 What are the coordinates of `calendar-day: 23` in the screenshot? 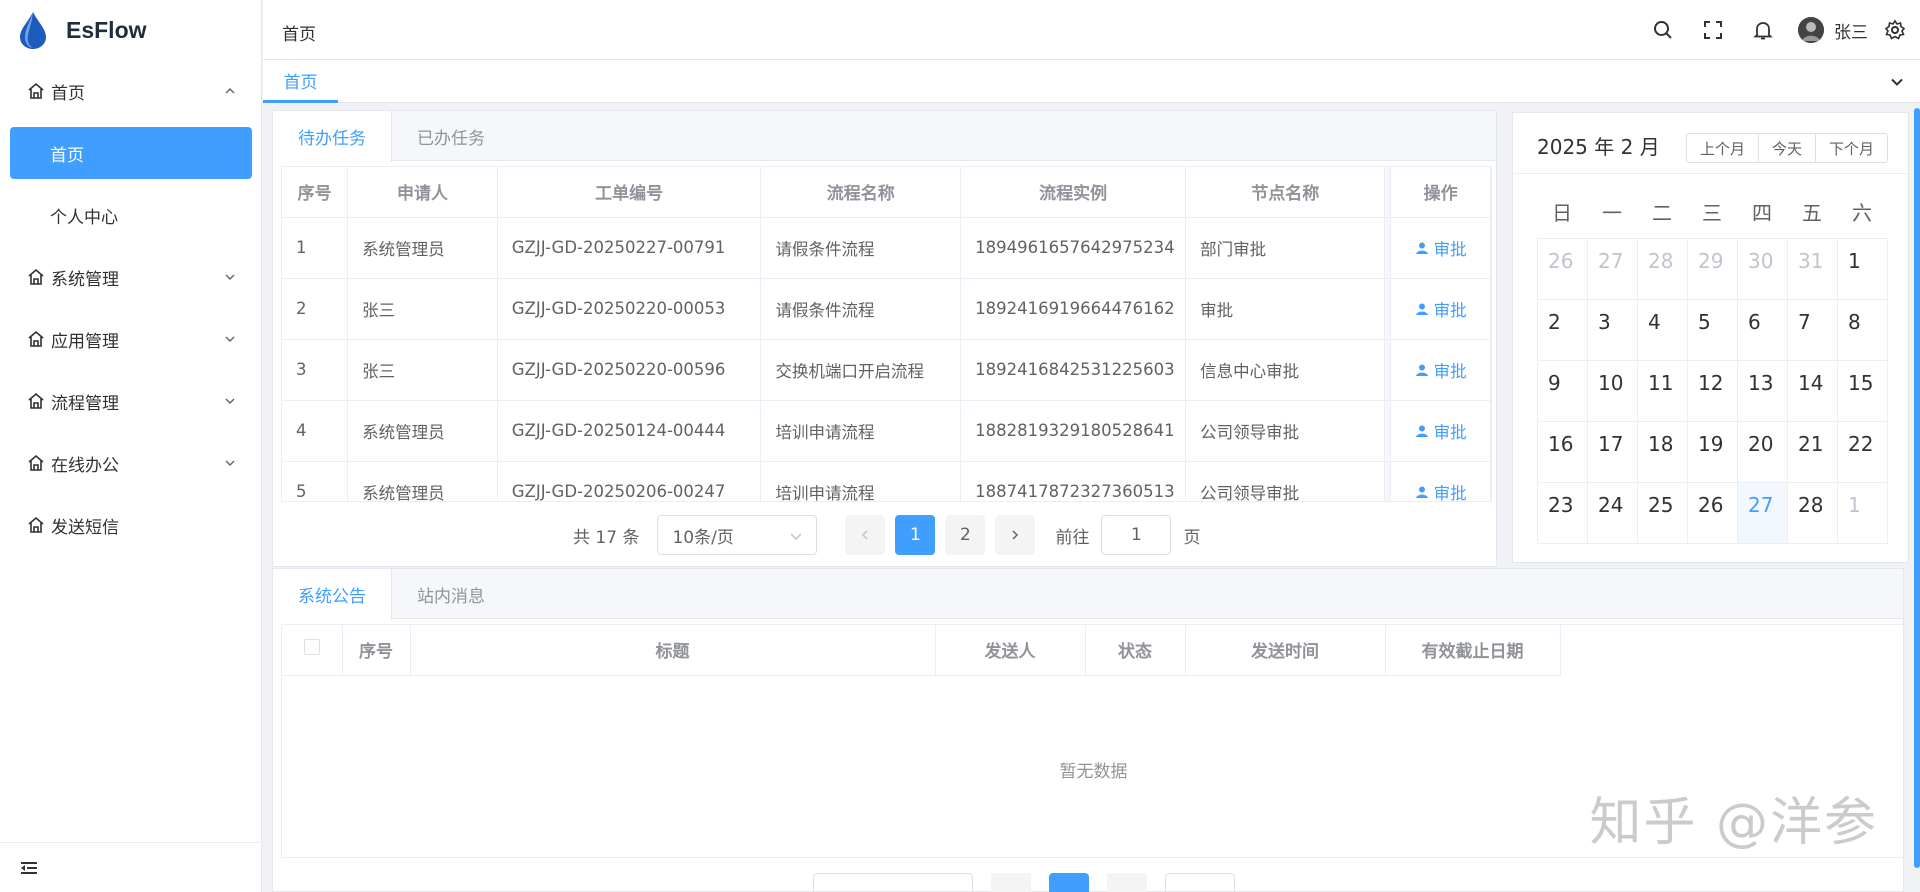 It's located at (1562, 513).